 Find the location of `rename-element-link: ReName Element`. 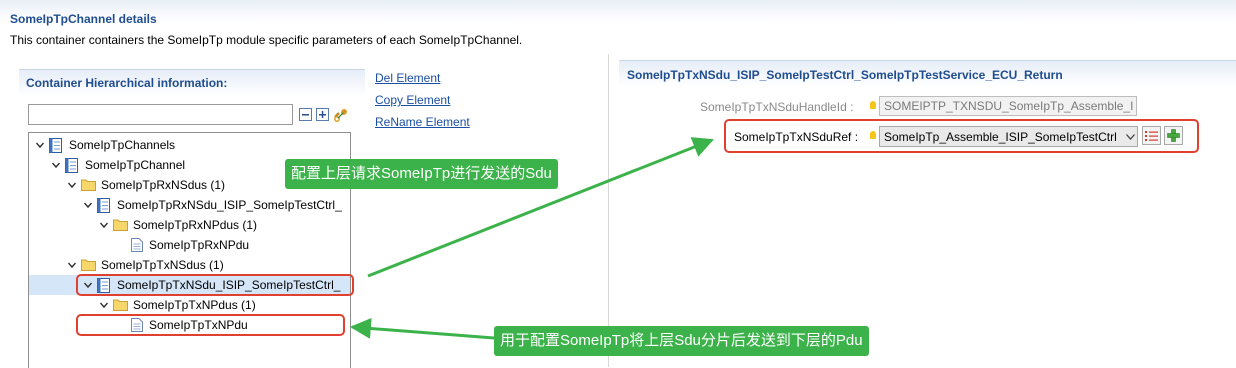

rename-element-link: ReName Element is located at coordinates (422, 122).